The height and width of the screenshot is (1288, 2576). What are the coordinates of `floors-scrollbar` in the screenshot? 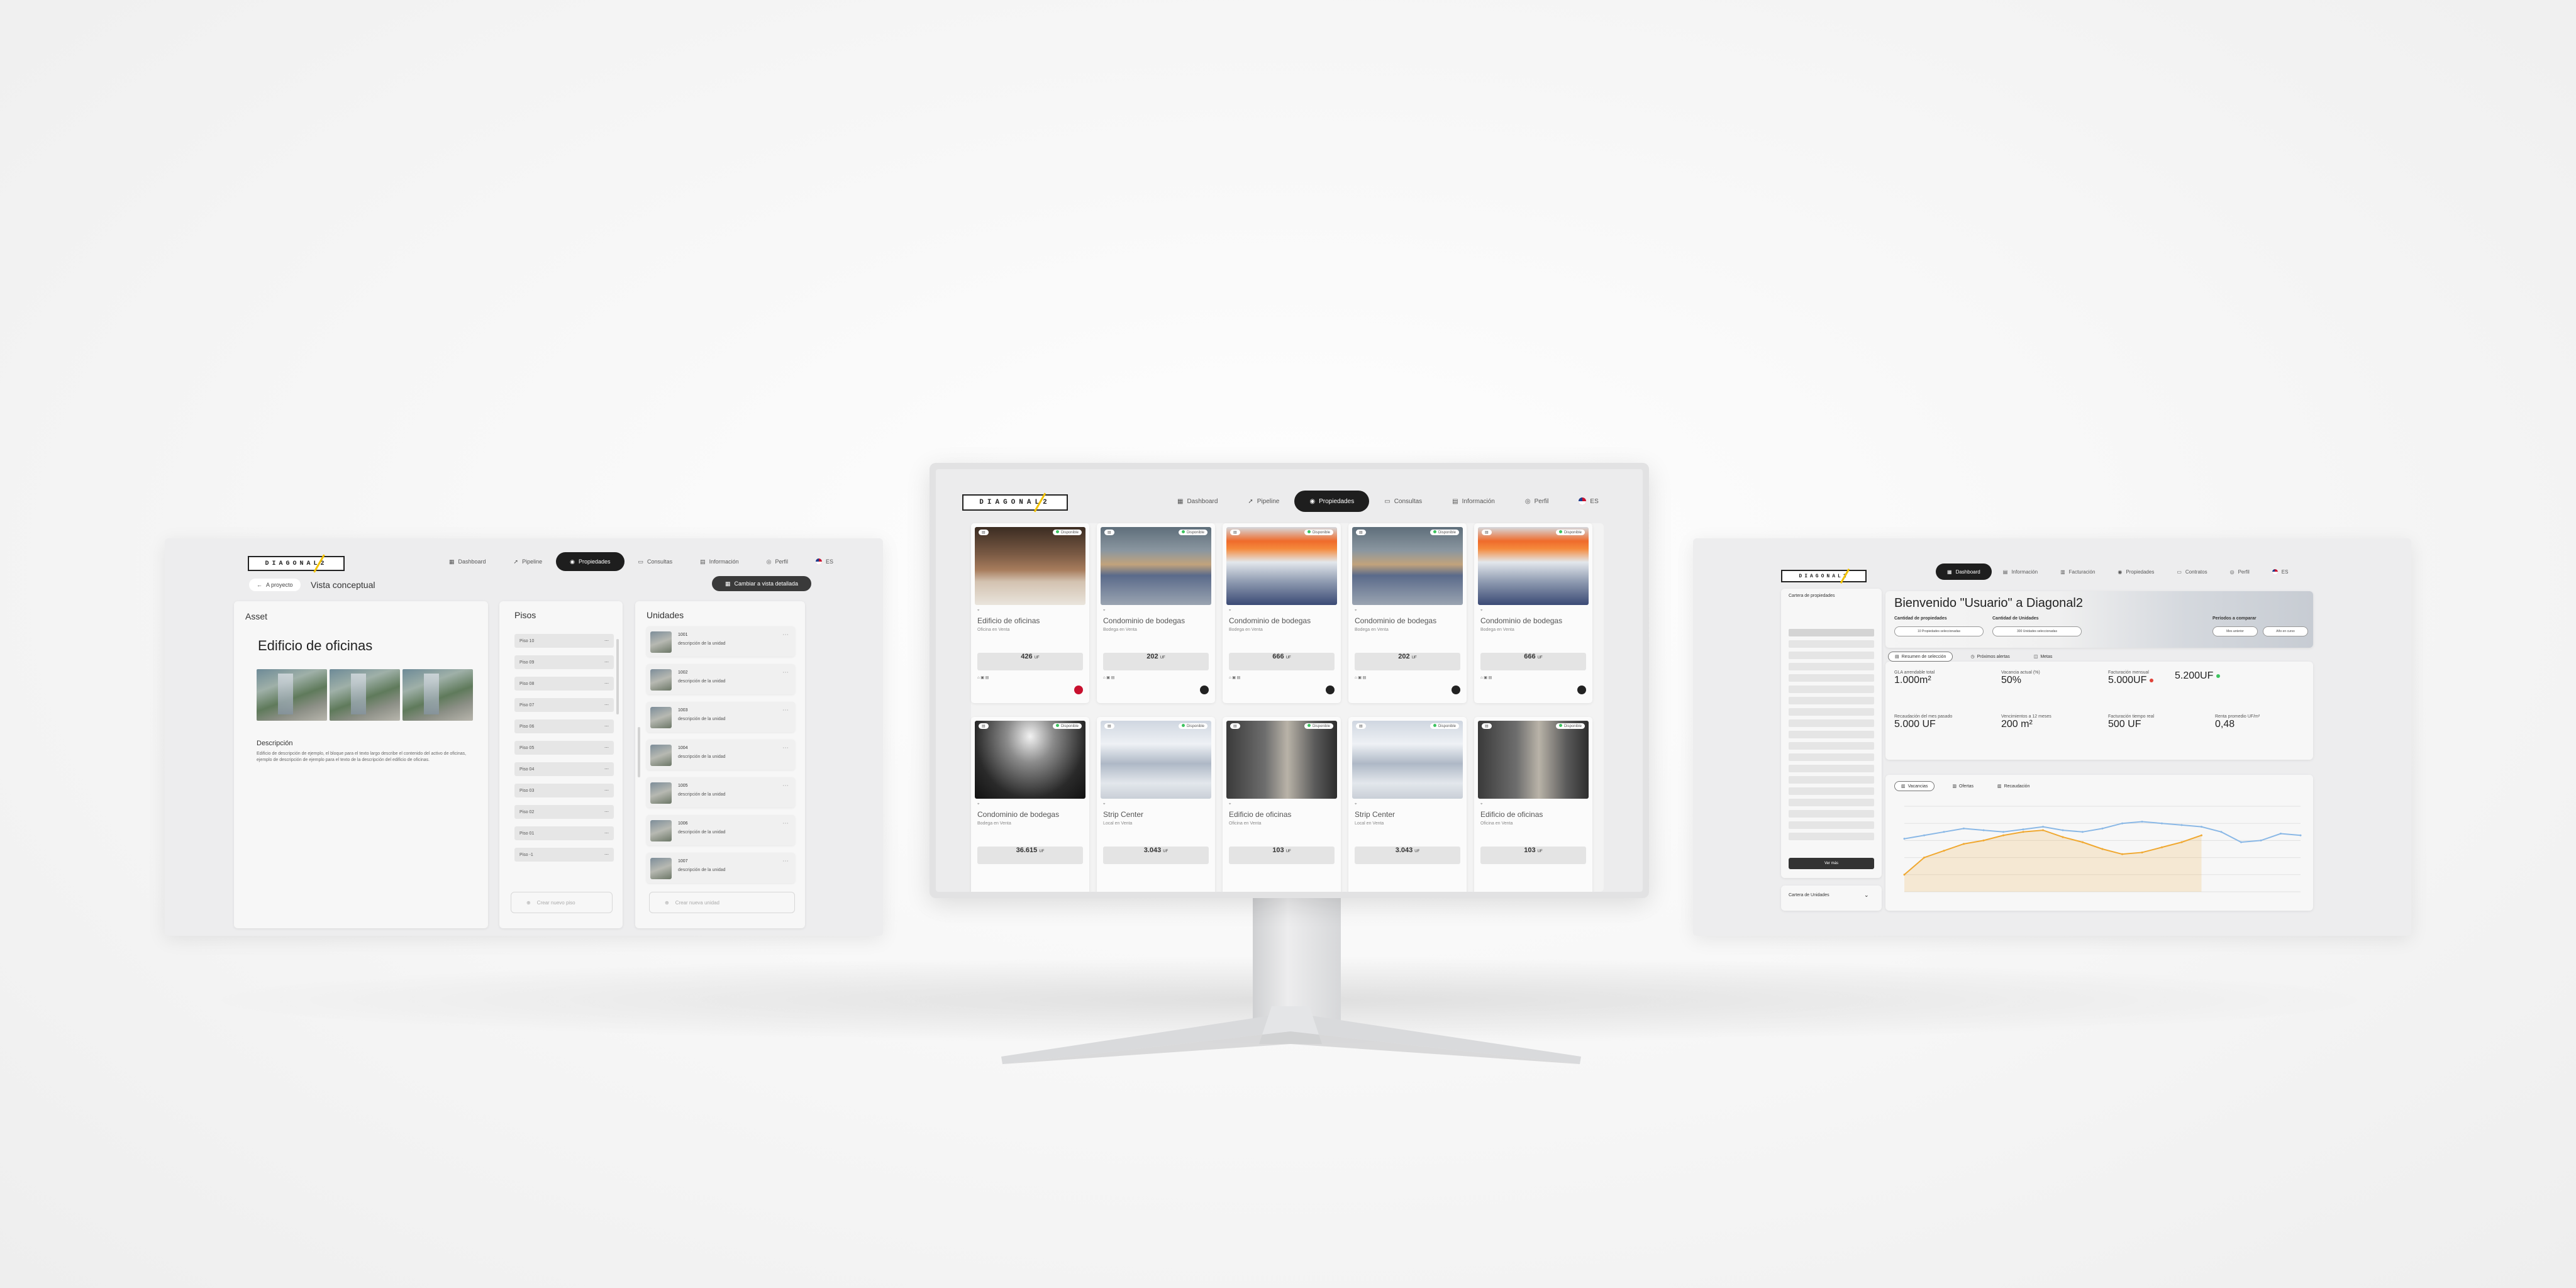 It's located at (617, 676).